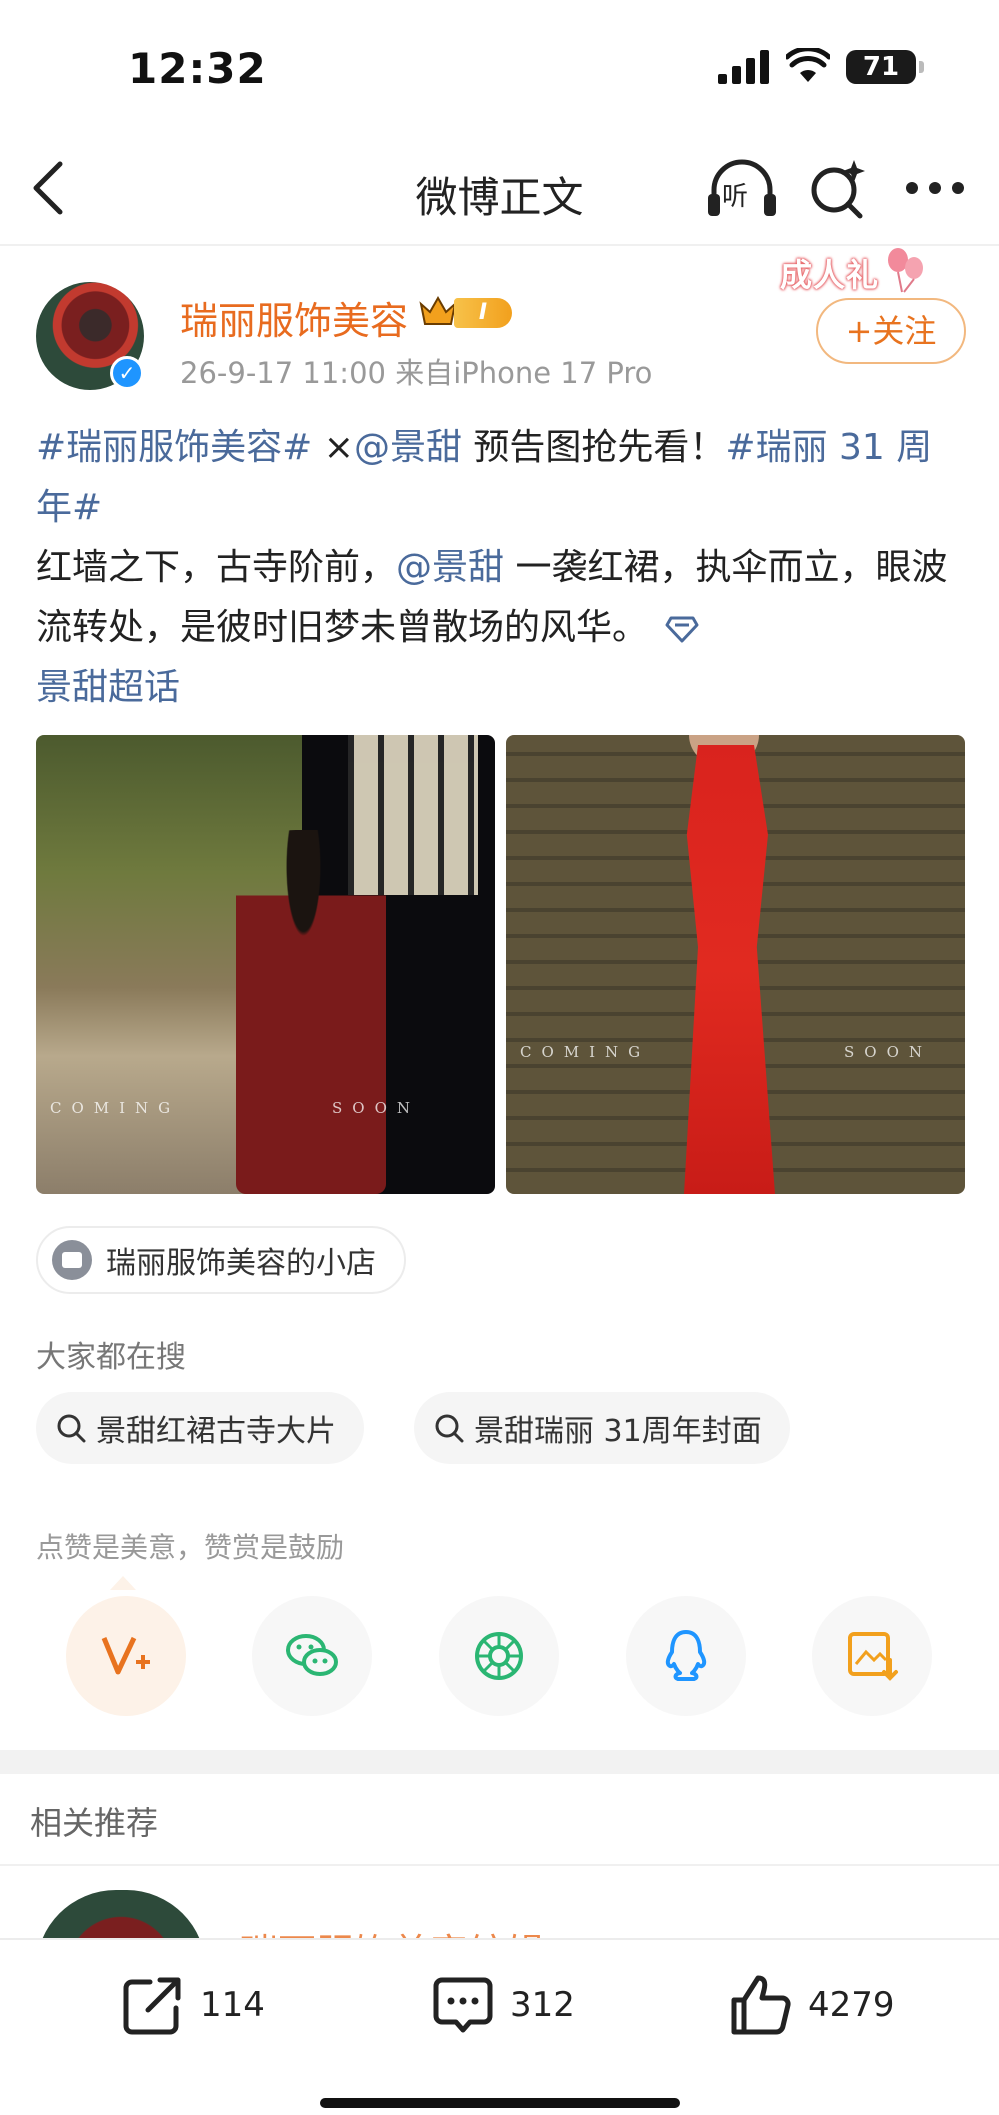 This screenshot has width=999, height=2115. What do you see at coordinates (416, 373) in the screenshot?
I see `post-meta: 26-9-17 11:00 来自iPhone 17 Pro` at bounding box center [416, 373].